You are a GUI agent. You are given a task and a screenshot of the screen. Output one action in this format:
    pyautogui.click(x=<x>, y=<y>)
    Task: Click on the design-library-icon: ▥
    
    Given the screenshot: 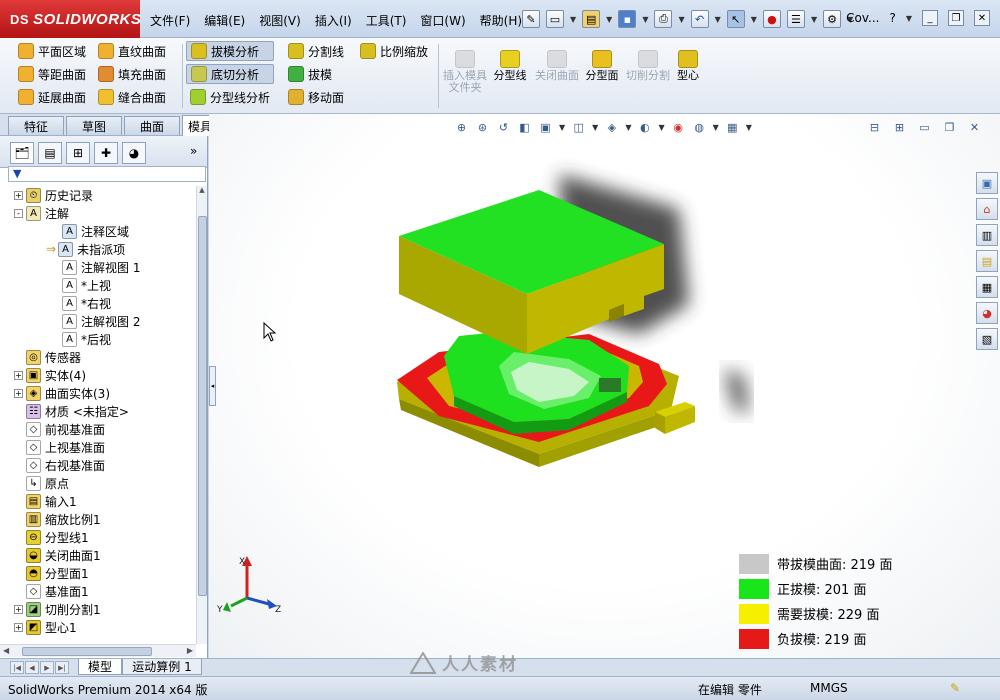 What is the action you would take?
    pyautogui.click(x=987, y=235)
    